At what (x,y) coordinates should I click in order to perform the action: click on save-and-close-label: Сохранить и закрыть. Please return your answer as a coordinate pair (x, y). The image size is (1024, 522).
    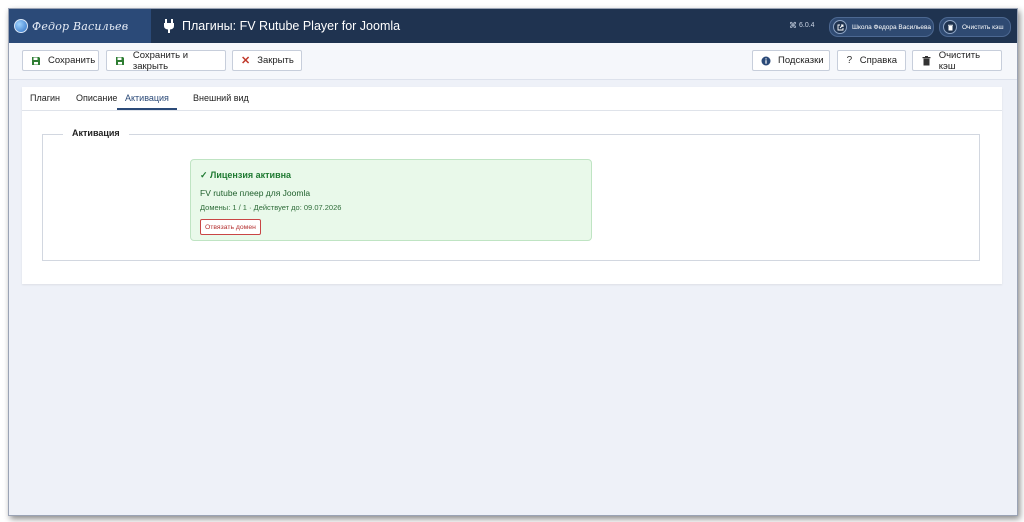
    Looking at the image, I should click on (160, 60).